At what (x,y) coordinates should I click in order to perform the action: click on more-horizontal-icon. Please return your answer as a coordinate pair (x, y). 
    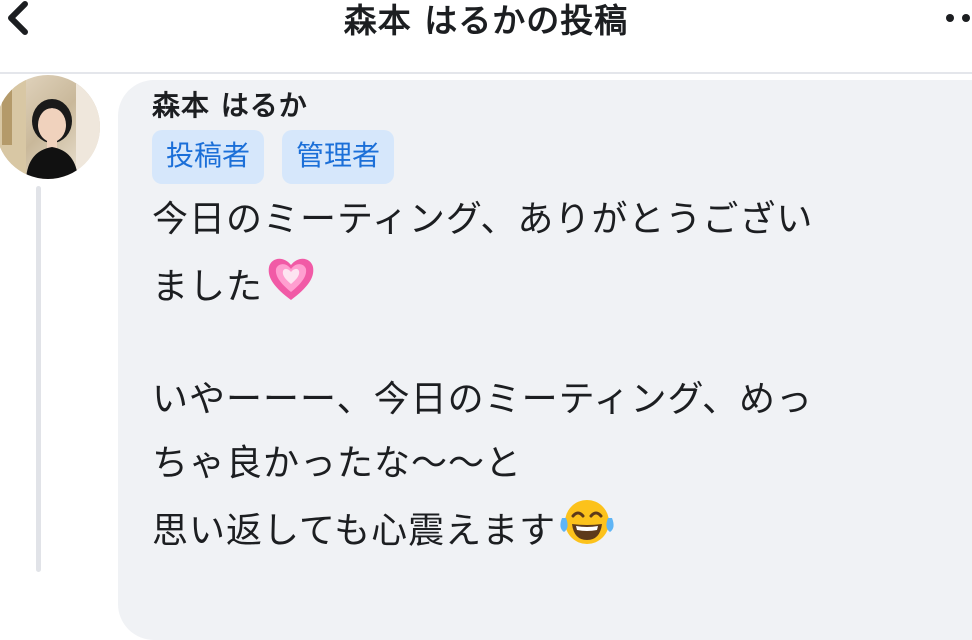
    Looking at the image, I should click on (958, 18).